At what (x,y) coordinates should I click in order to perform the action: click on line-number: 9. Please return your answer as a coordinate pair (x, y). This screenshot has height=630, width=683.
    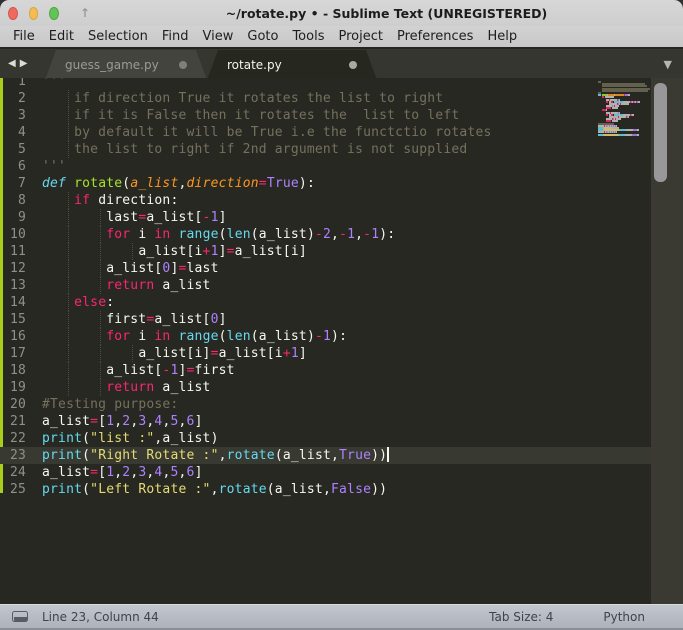
    Looking at the image, I should click on (21, 217).